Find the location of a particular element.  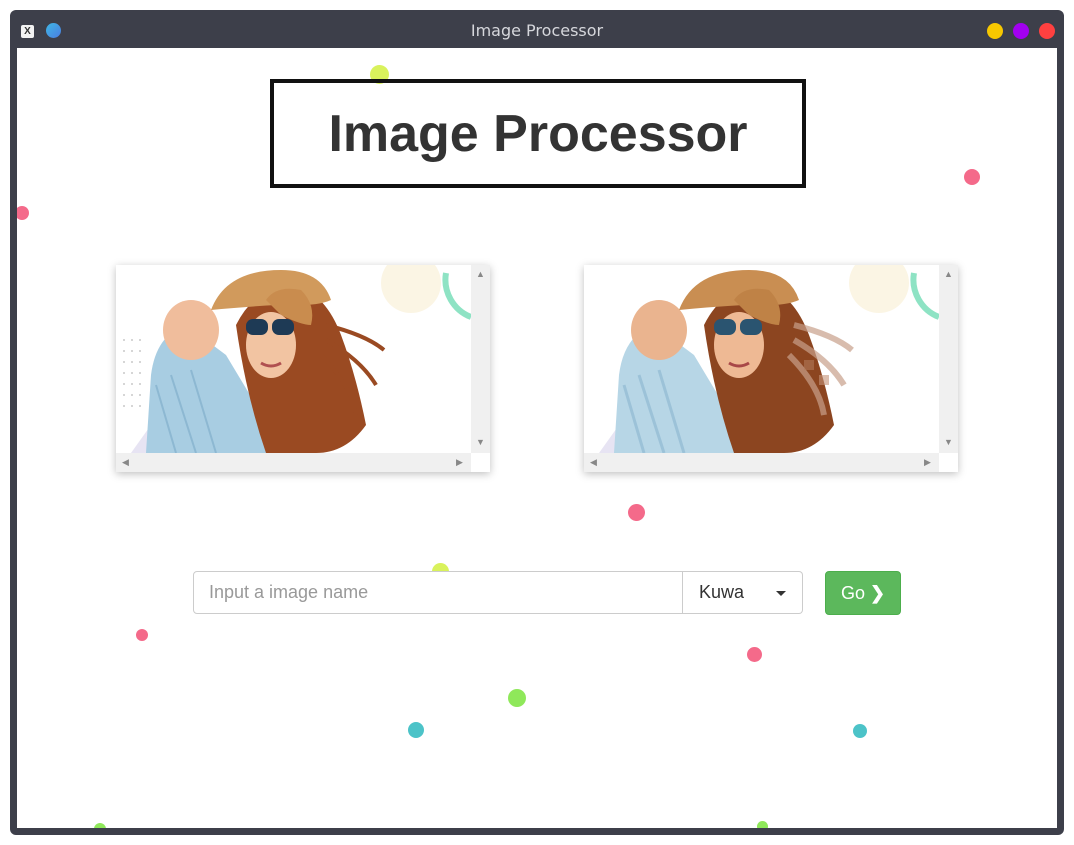

image-name-input is located at coordinates (438, 592).